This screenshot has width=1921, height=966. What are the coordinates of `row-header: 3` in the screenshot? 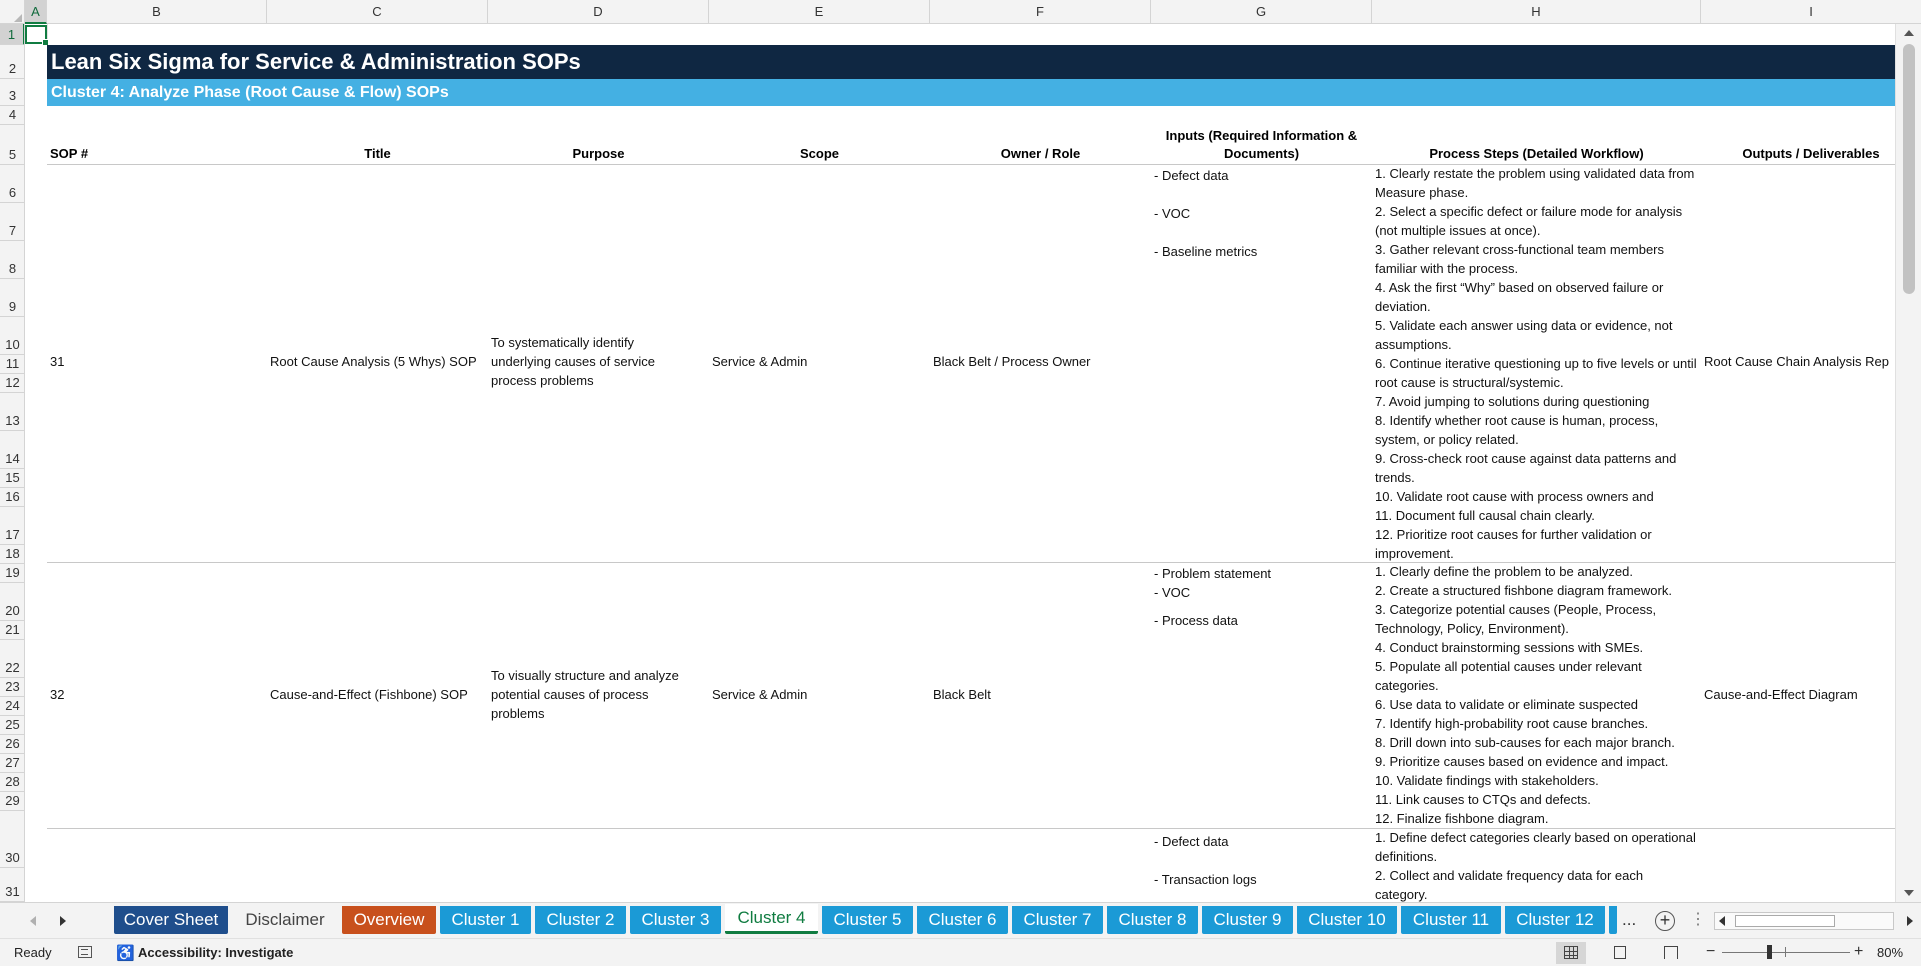 It's located at (12, 92).